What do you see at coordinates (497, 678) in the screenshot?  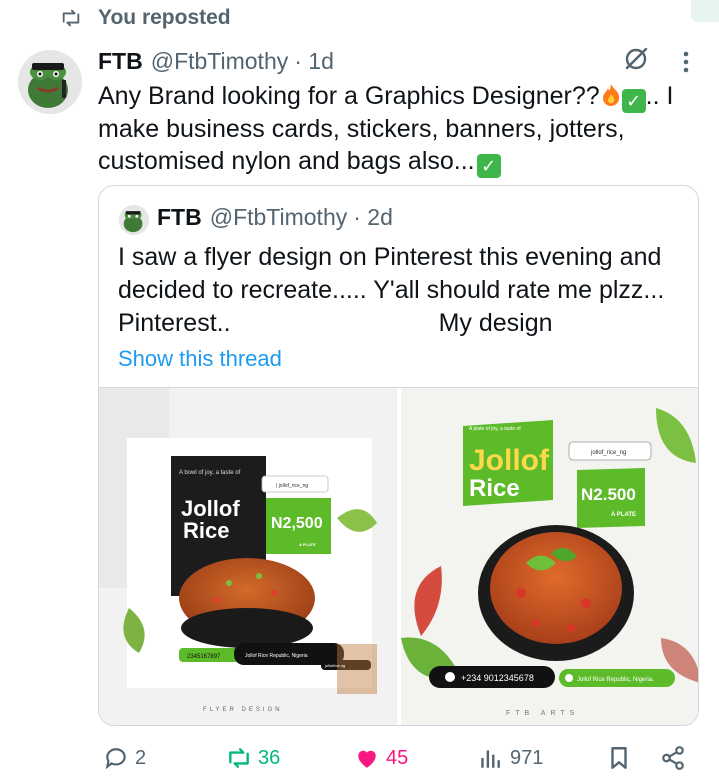 I see `flyer2-phone: +234 9012345678` at bounding box center [497, 678].